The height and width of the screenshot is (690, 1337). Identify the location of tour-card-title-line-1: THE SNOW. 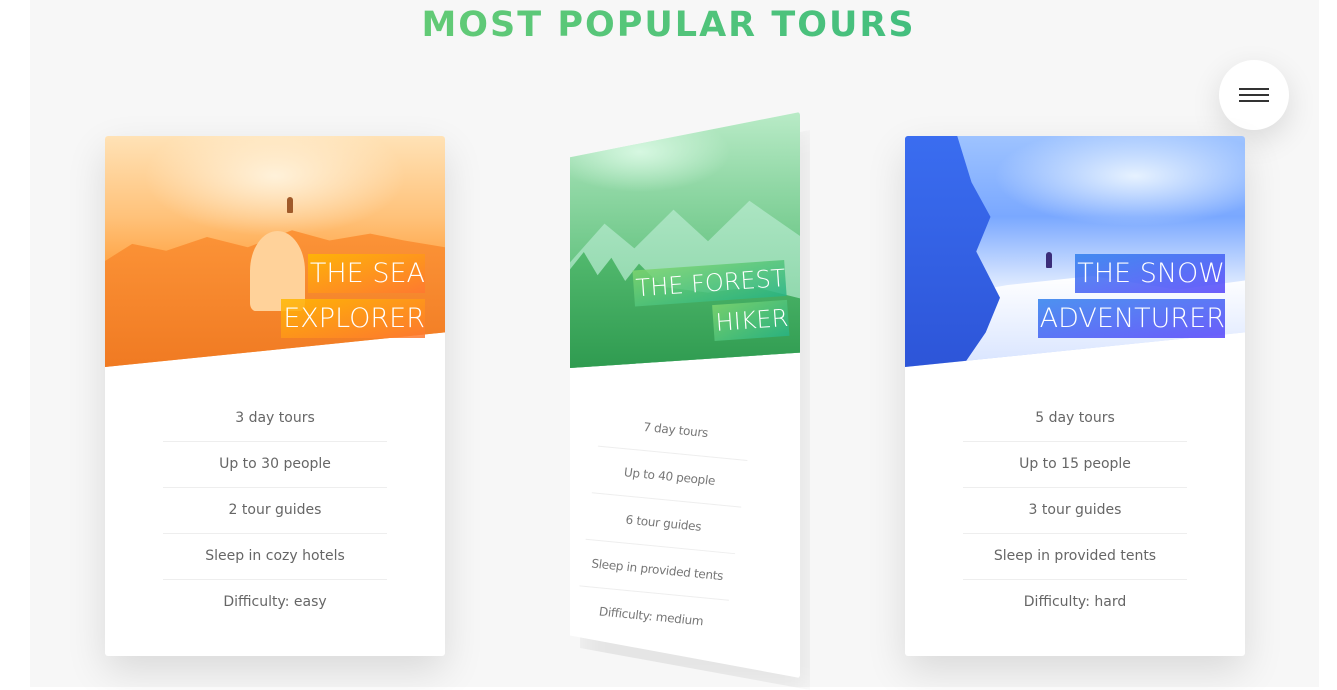
(1150, 273).